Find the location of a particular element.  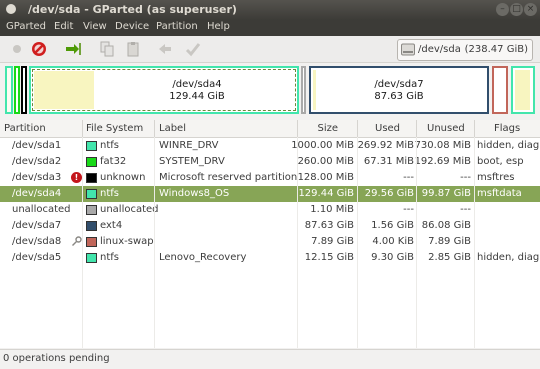

cell-size: 128.00 MiB is located at coordinates (325, 177).